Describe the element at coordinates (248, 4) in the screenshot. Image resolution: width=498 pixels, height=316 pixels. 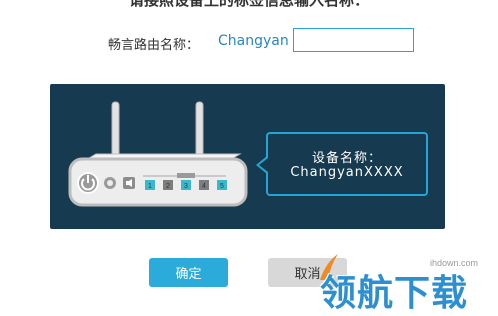
I see `instruction-text: 请接照设备上的标签信息输入名称：` at that location.